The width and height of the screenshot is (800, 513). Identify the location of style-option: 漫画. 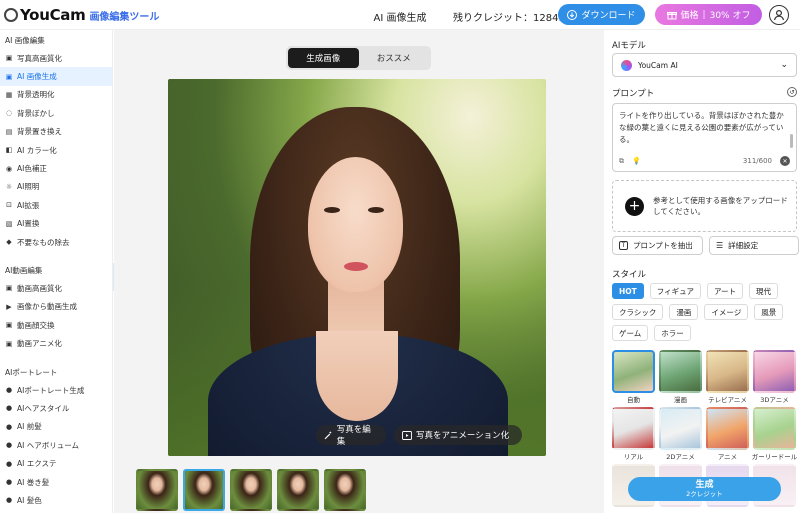
(680, 377).